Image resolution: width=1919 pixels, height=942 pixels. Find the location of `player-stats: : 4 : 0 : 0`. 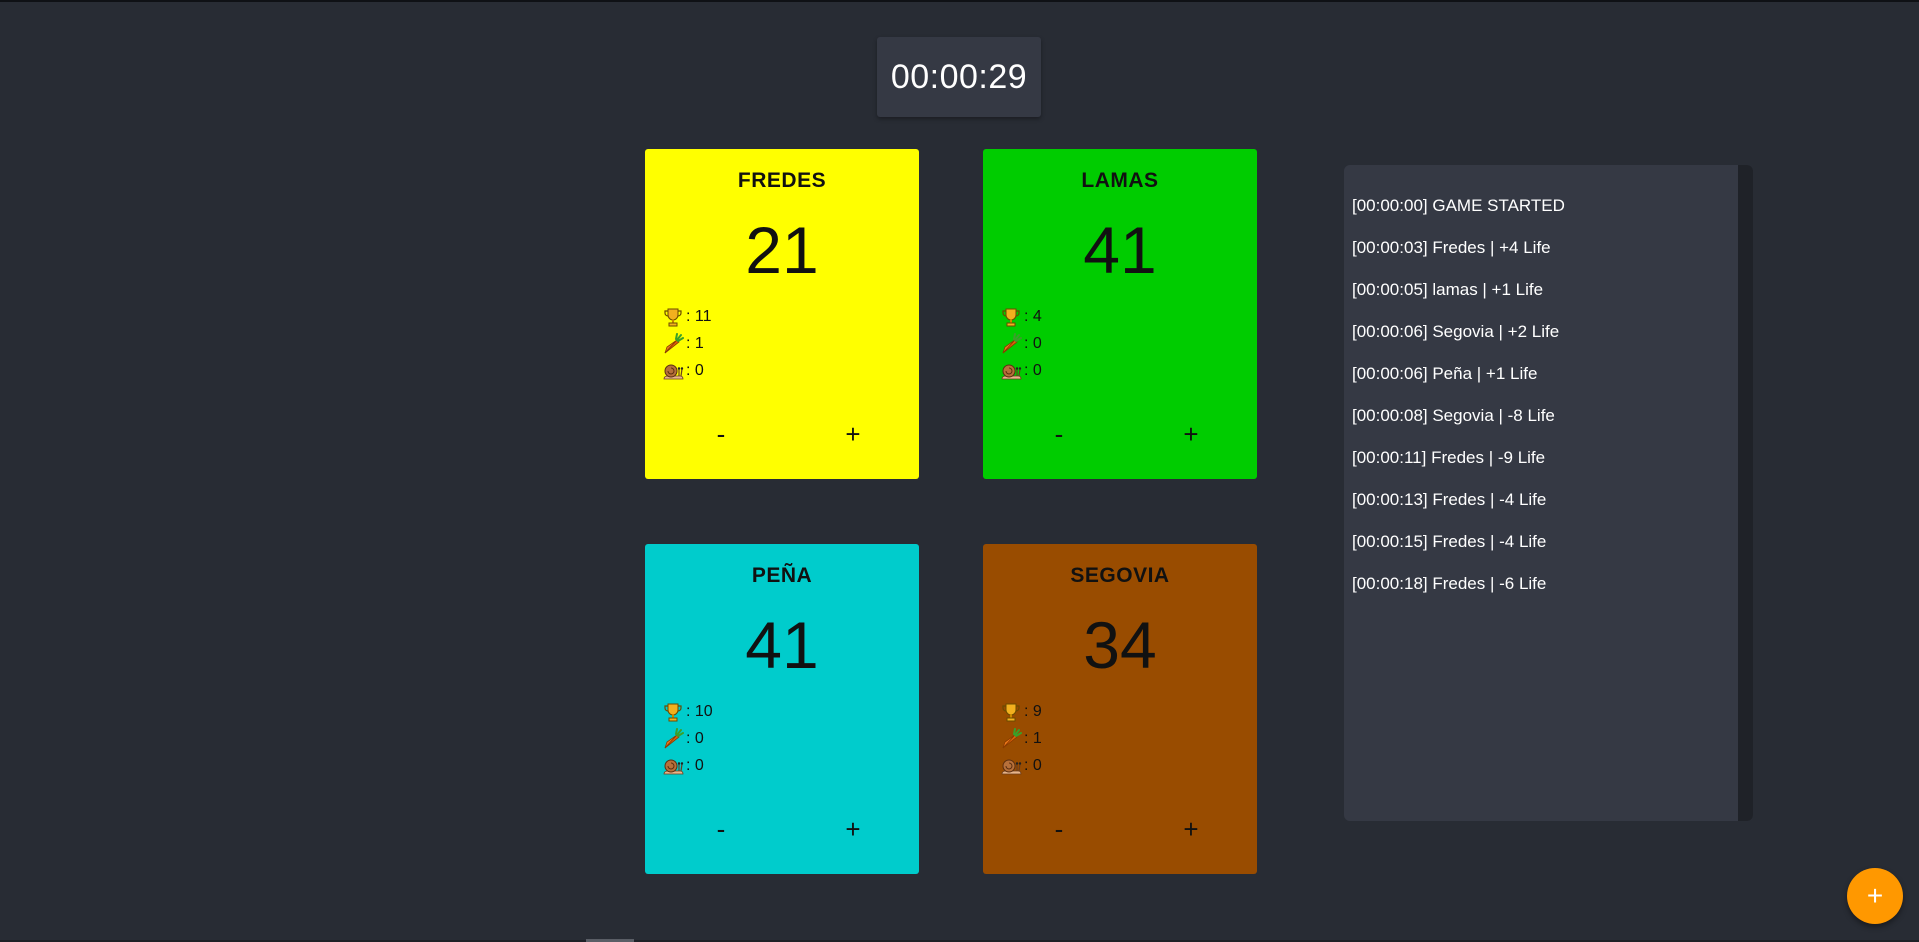

player-stats: : 4 : 0 : 0 is located at coordinates (1021, 343).